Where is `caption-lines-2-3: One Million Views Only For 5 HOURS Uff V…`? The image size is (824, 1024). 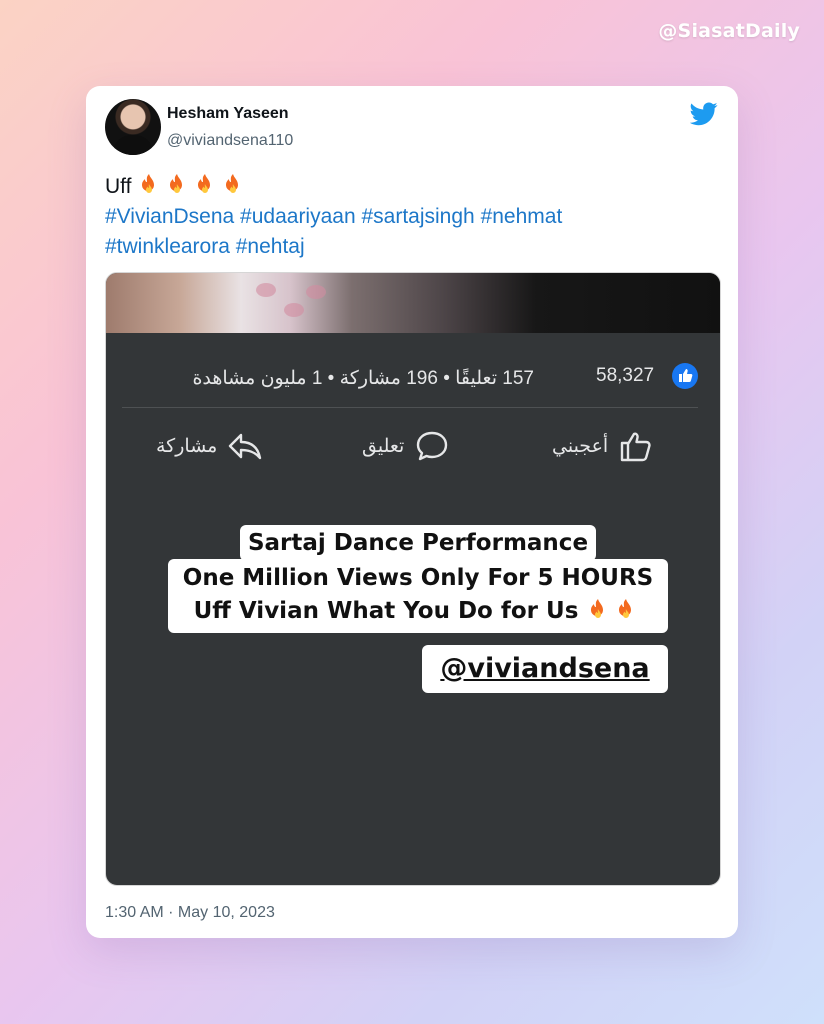 caption-lines-2-3: One Million Views Only For 5 HOURS Uff V… is located at coordinates (418, 596).